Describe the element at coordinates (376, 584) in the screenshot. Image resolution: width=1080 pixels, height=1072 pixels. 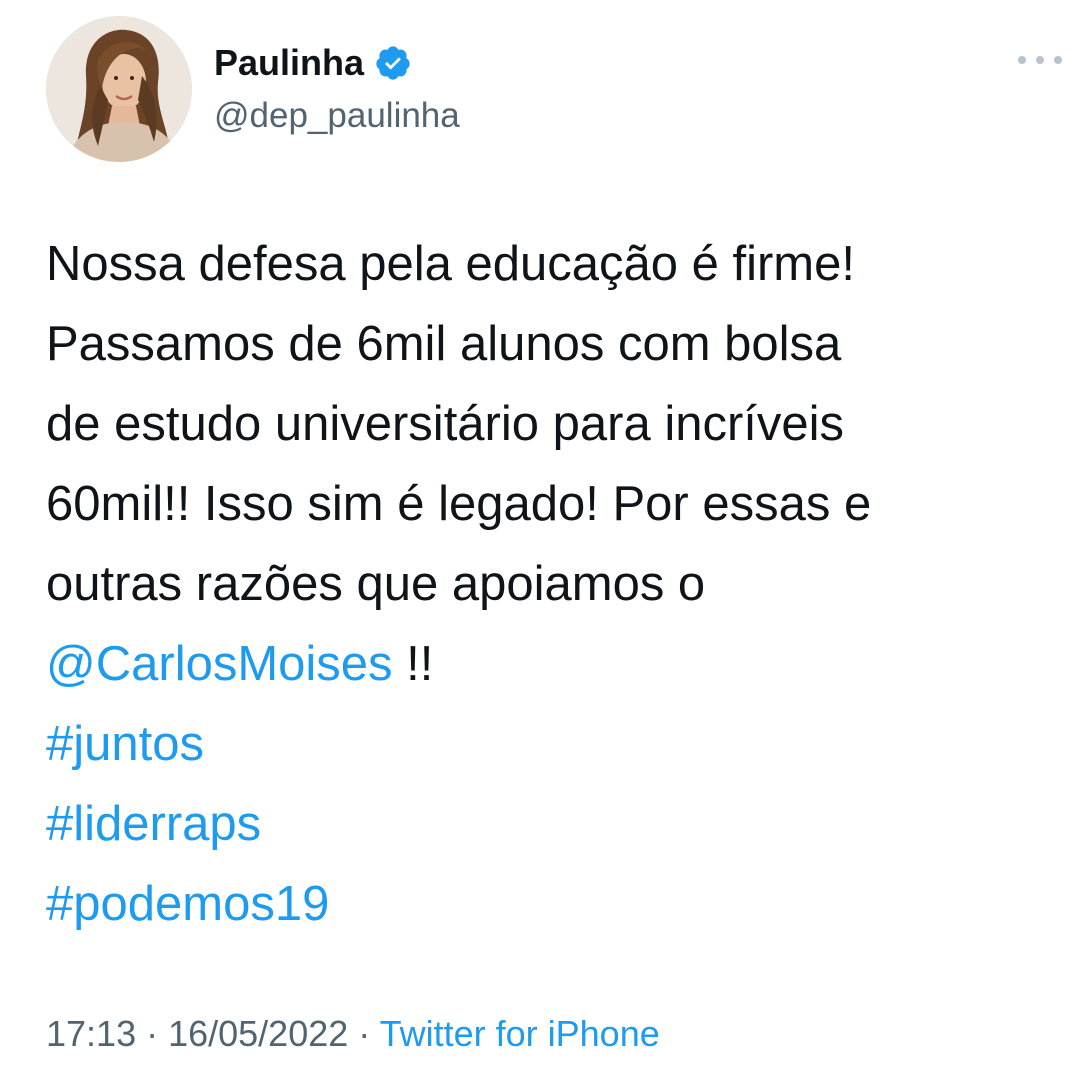
I see `tweet-line: outras razões que apoiamos o` at that location.